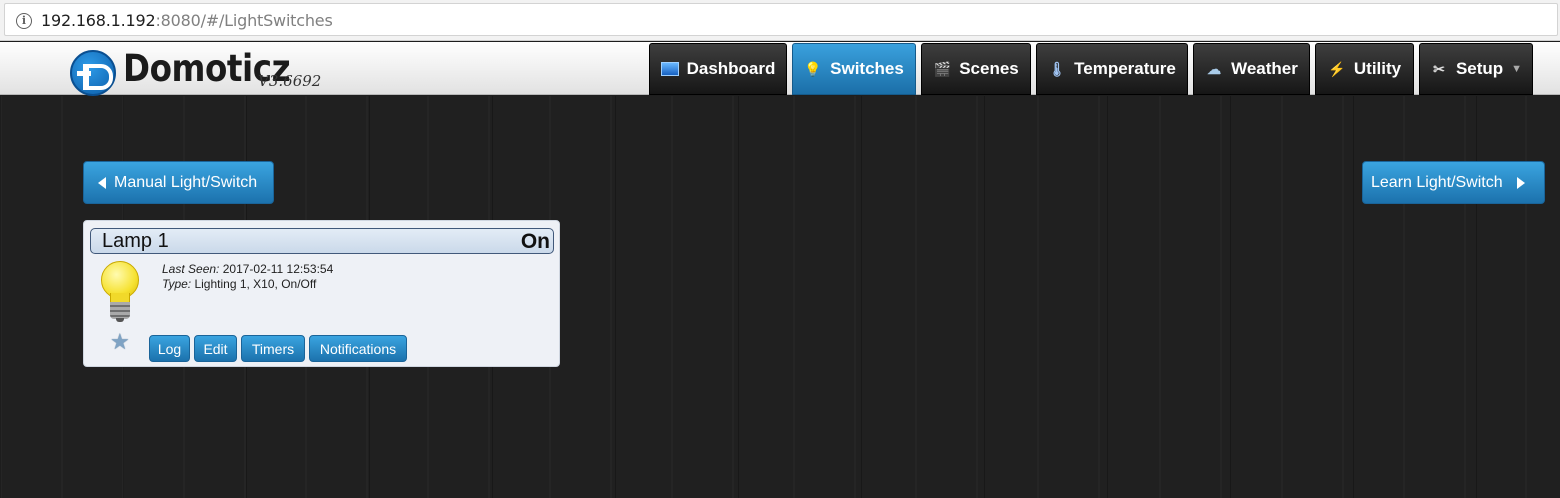 This screenshot has width=1560, height=498. What do you see at coordinates (1364, 69) in the screenshot?
I see `tab-utility: ⚡ Utility` at bounding box center [1364, 69].